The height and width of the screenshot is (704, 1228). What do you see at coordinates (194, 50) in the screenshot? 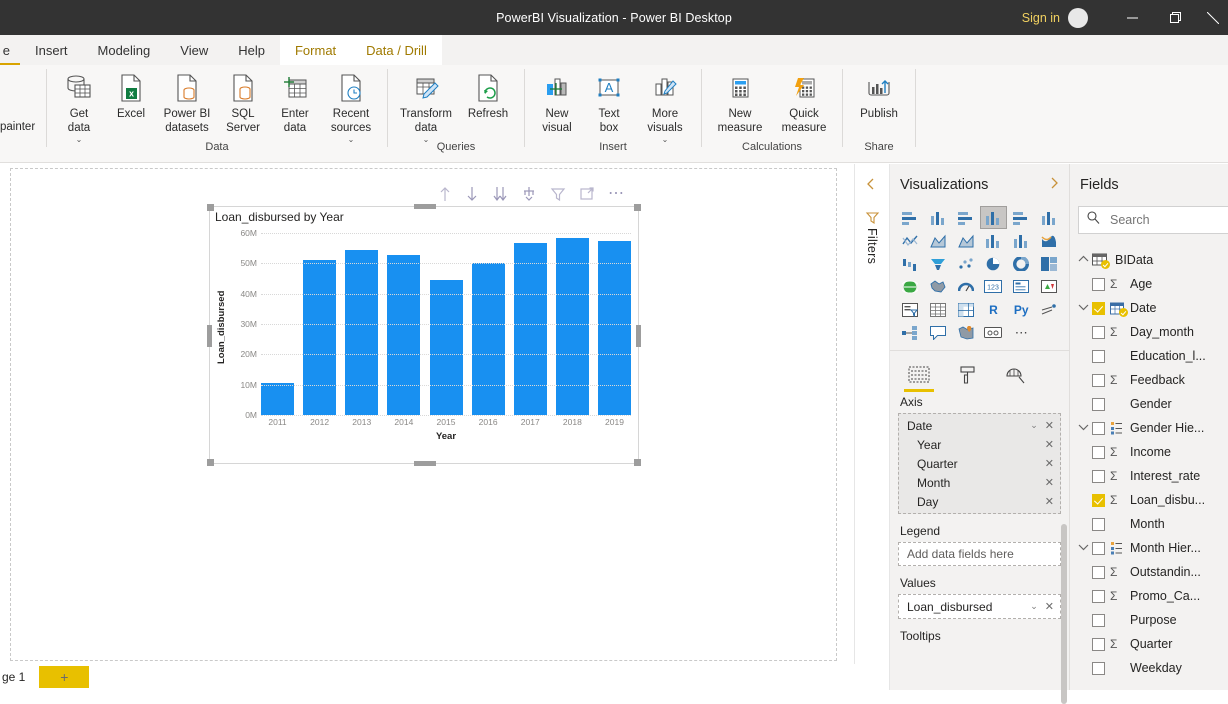
I see `tab-view: View` at bounding box center [194, 50].